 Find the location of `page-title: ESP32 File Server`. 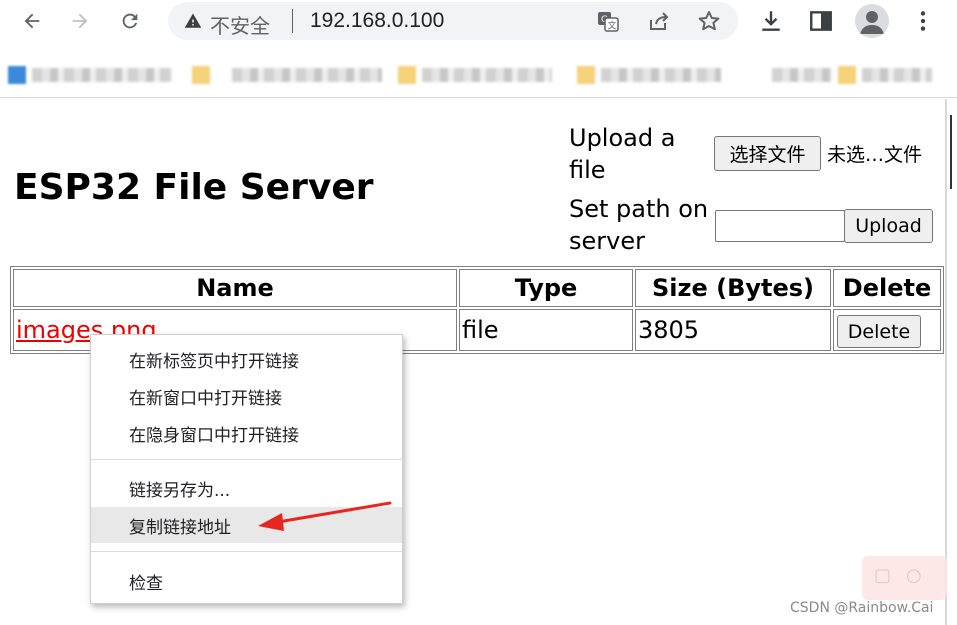

page-title: ESP32 File Server is located at coordinates (194, 187).